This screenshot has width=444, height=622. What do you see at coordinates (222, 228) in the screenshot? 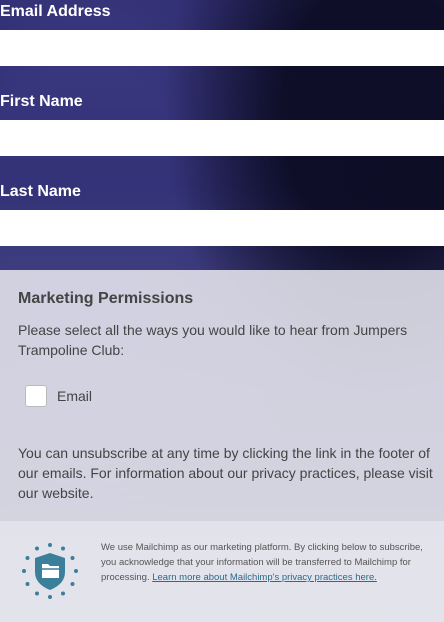
I see `last-name-field` at bounding box center [222, 228].